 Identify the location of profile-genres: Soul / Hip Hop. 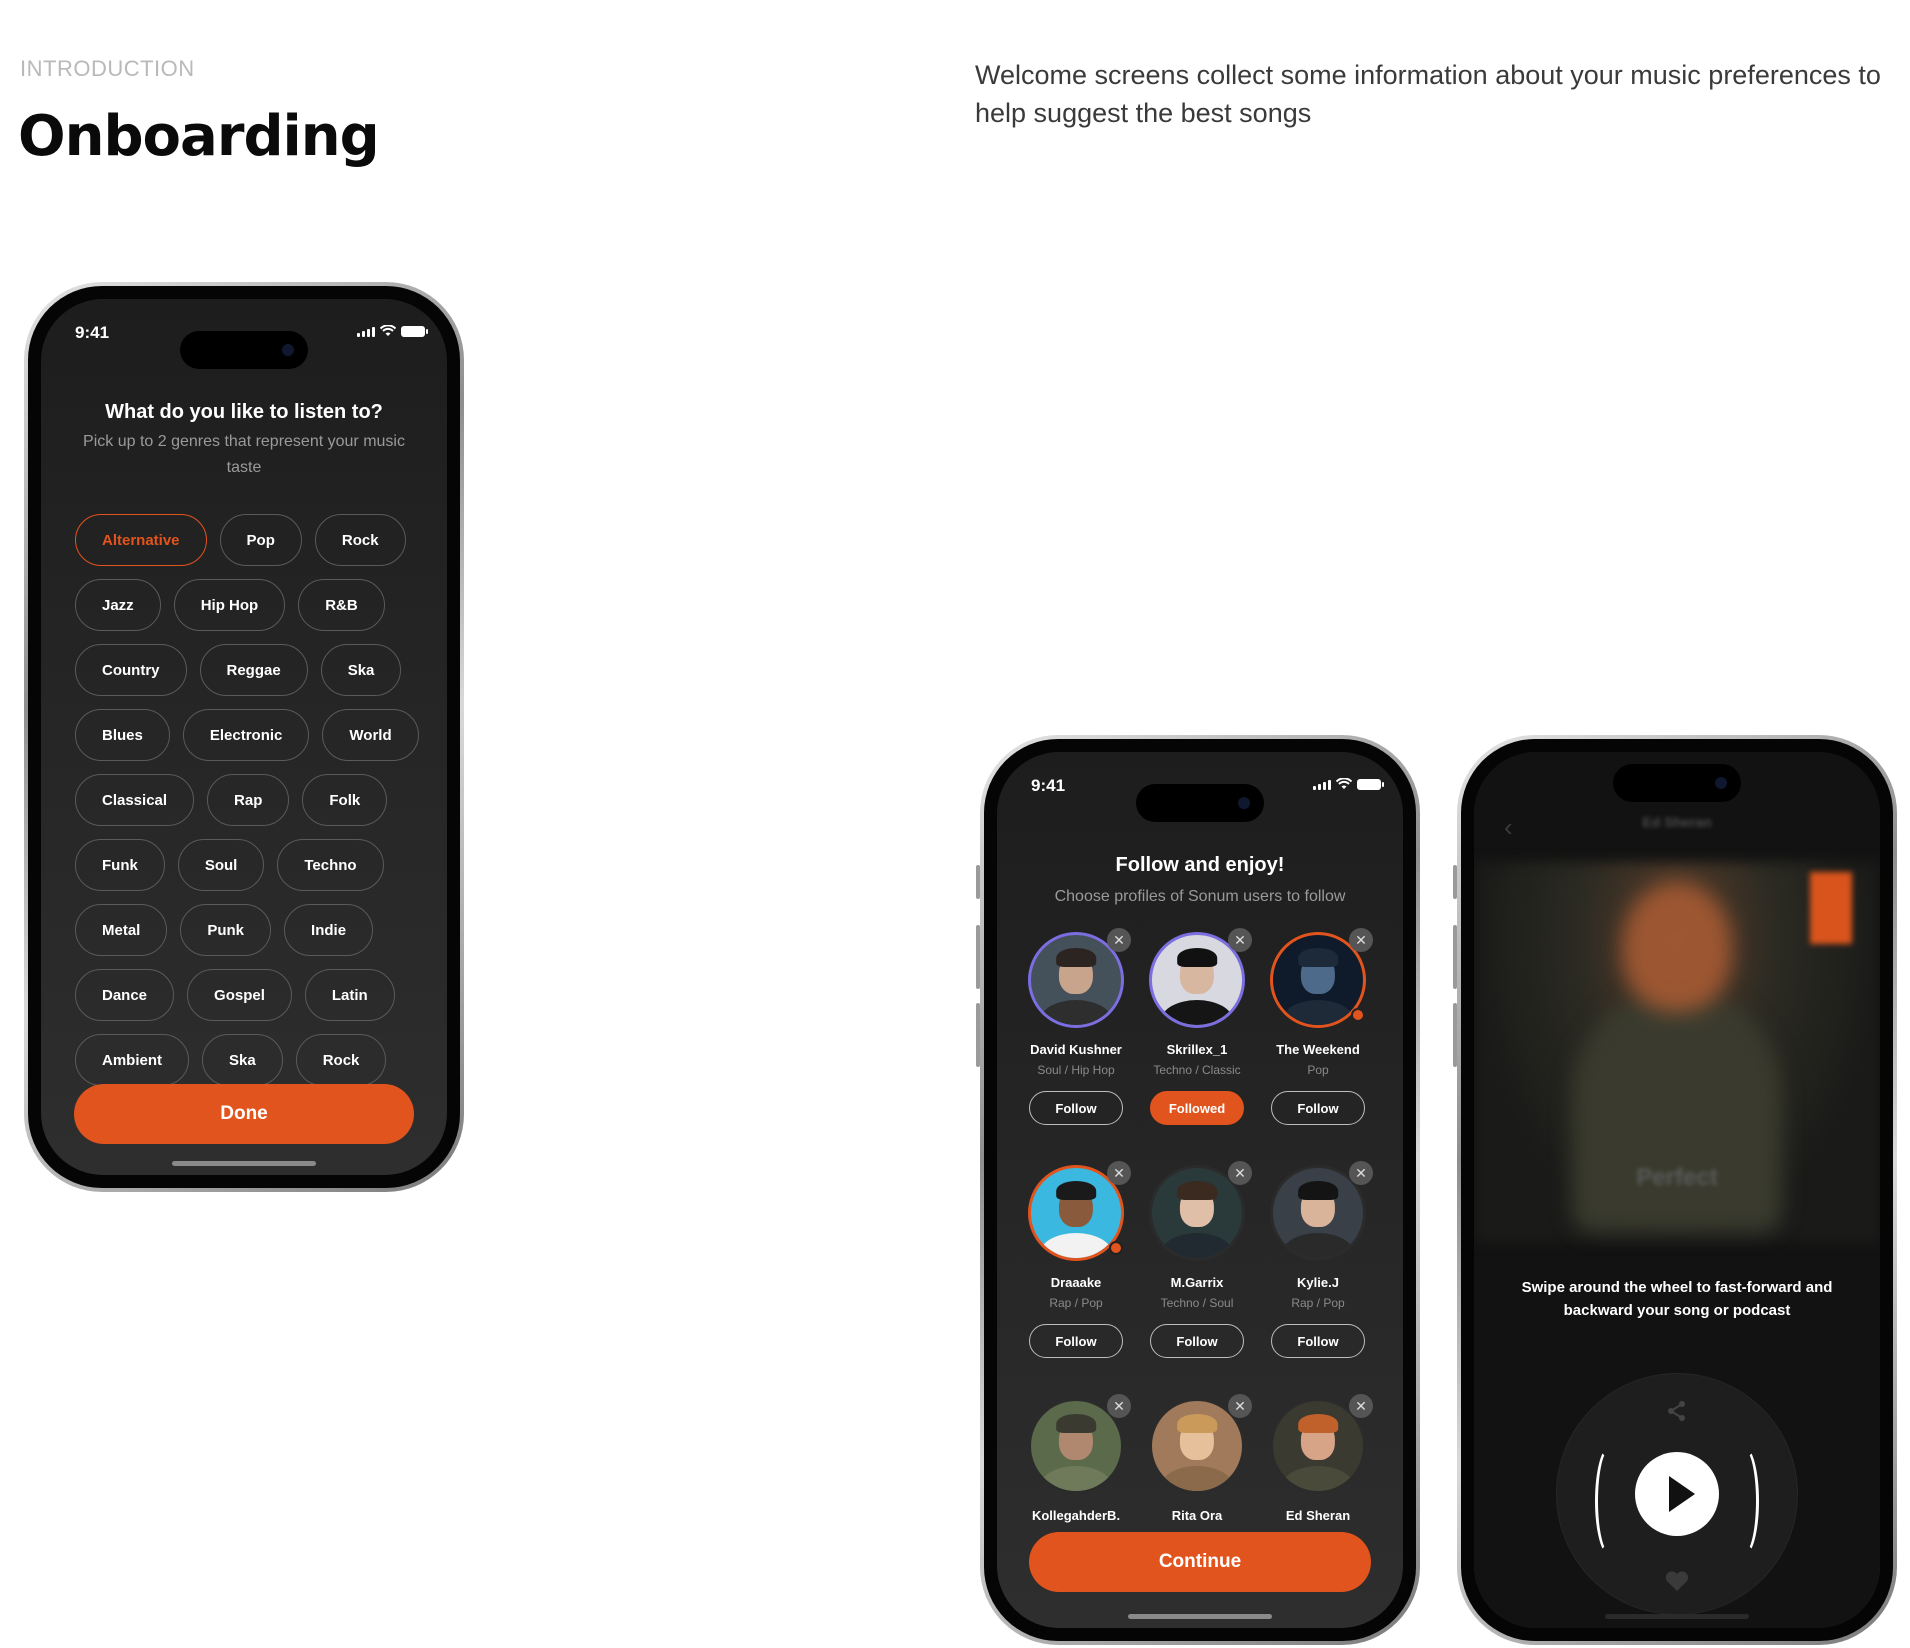
(1076, 1070).